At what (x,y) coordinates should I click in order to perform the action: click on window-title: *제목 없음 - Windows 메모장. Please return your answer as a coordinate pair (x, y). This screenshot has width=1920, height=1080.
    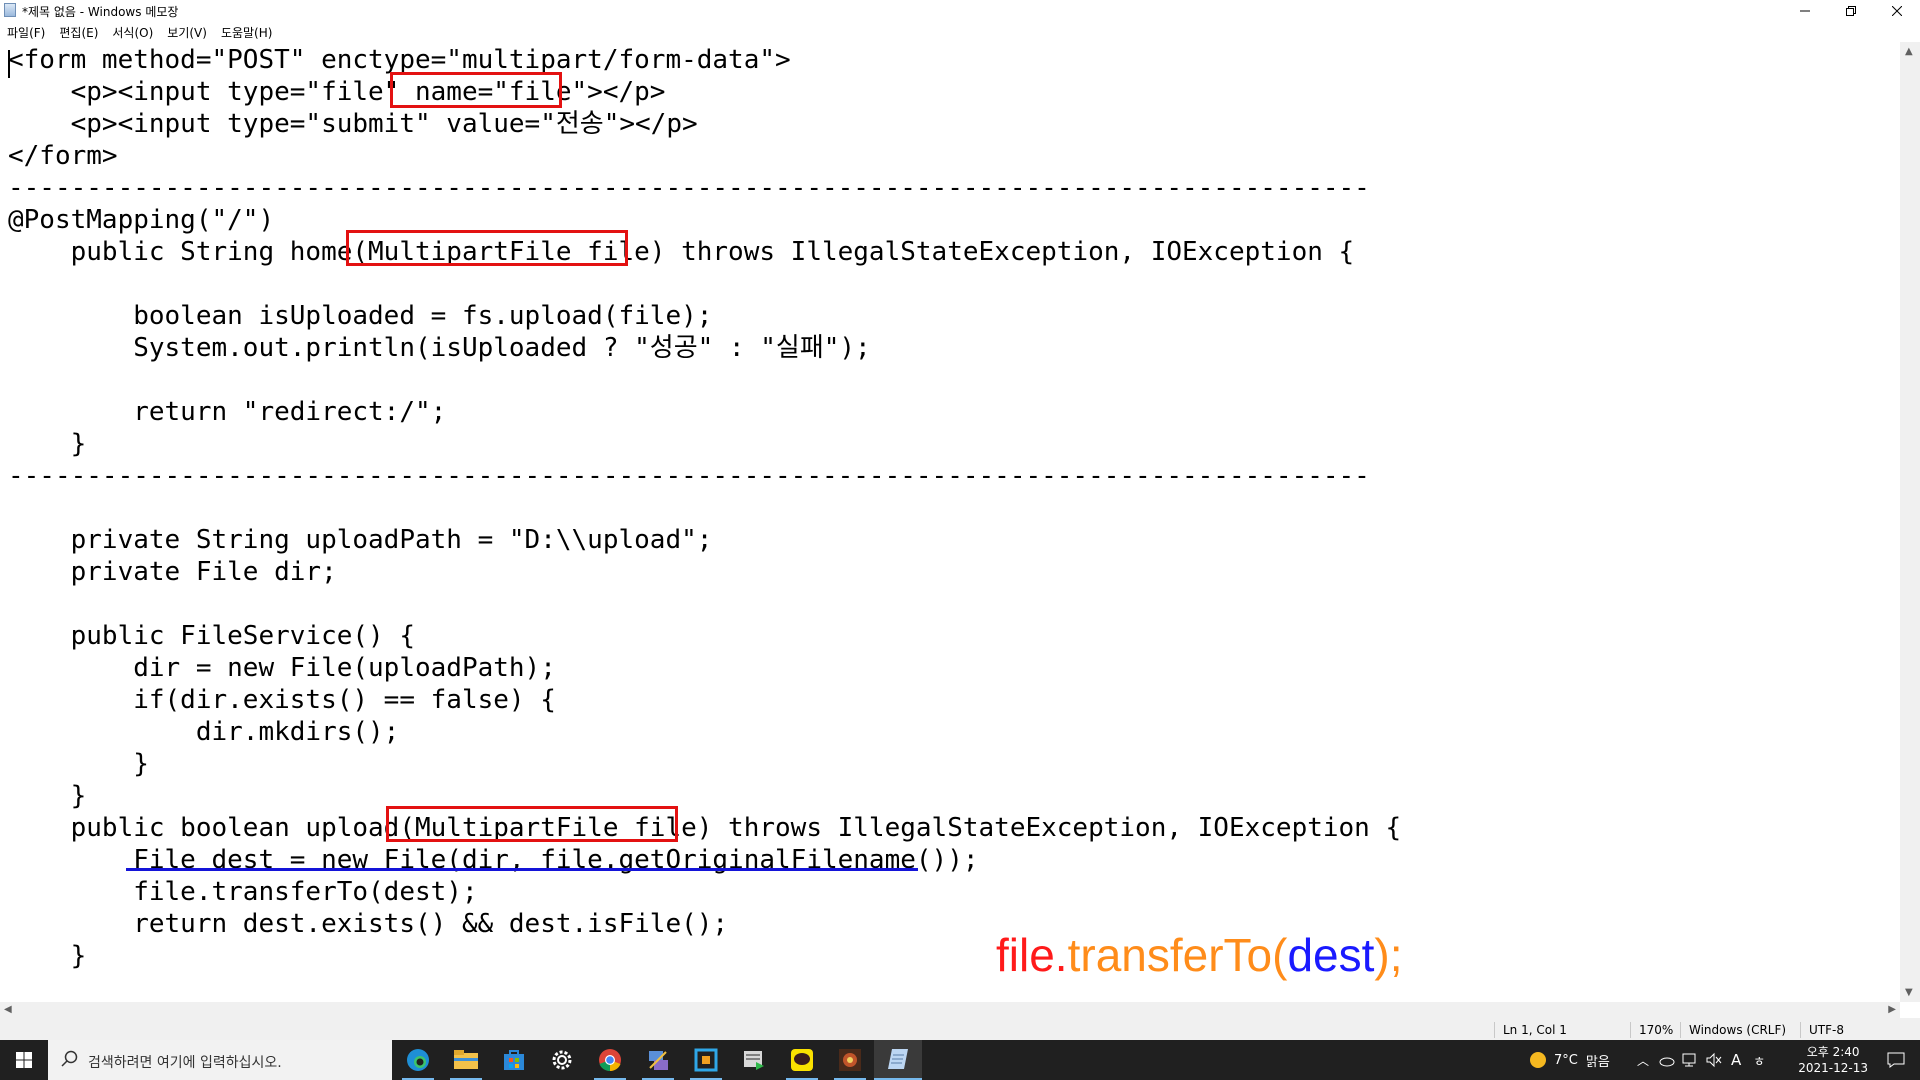
    Looking at the image, I should click on (100, 12).